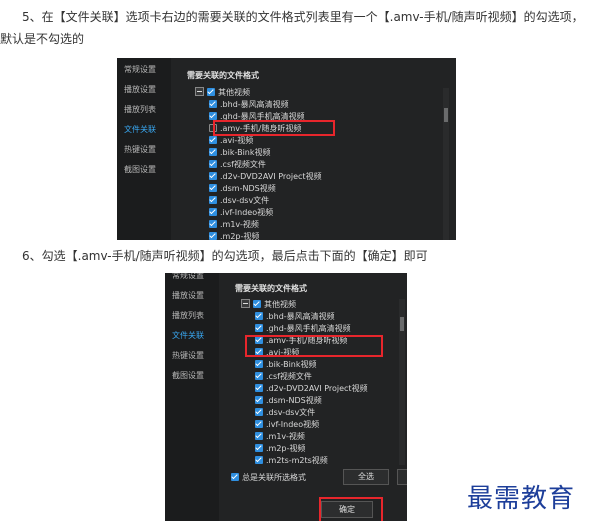 The height and width of the screenshot is (528, 590). I want to click on format-item-label: .bik-Bink视频, so click(245, 152).